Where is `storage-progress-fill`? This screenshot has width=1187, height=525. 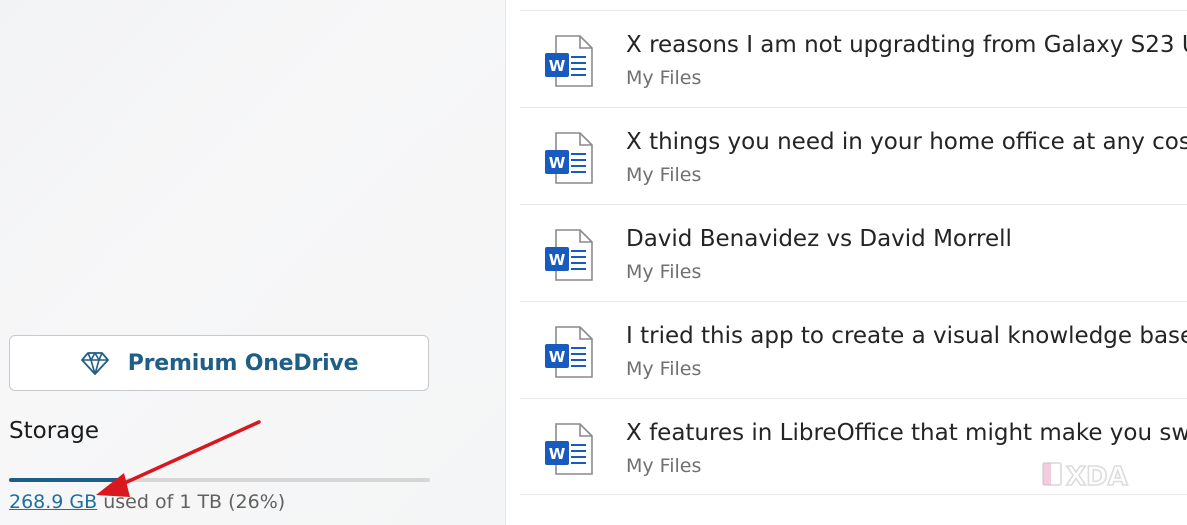 storage-progress-fill is located at coordinates (64, 480).